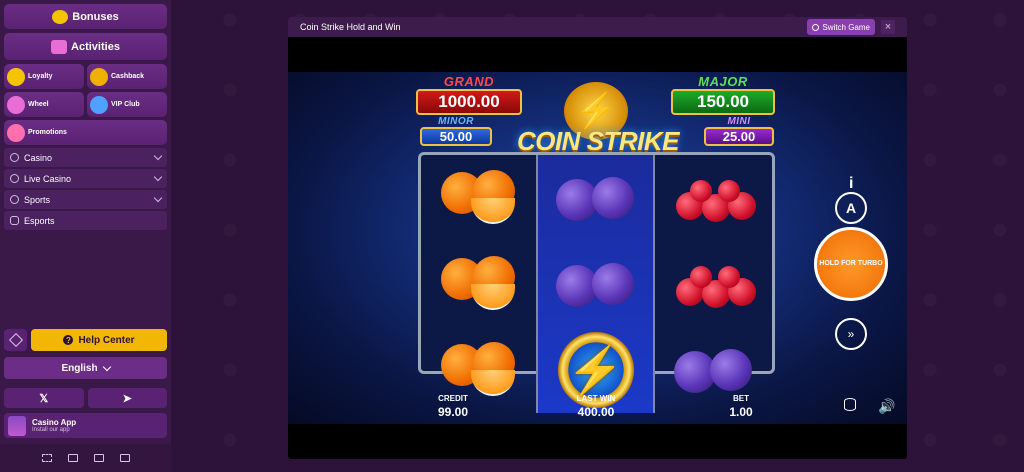 The image size is (1024, 472). Describe the element at coordinates (453, 398) in the screenshot. I see `credit-label: CREDIT` at that location.